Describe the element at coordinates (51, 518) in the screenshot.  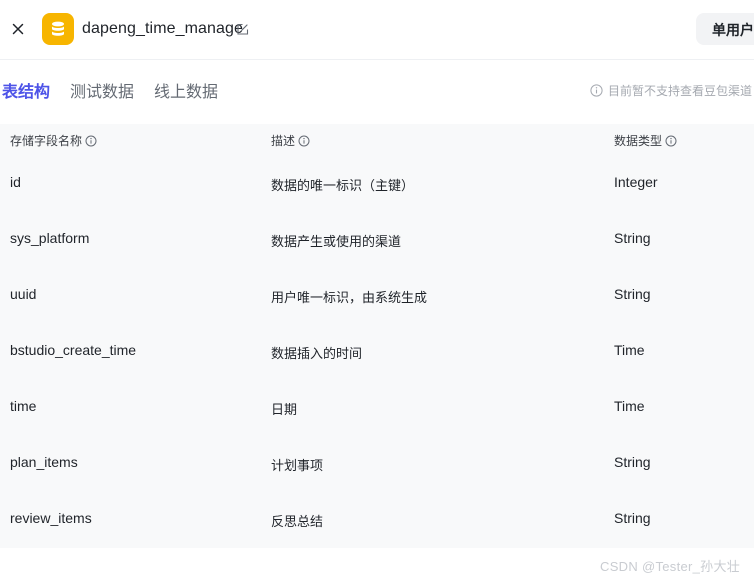
I see `field-name: review_items` at that location.